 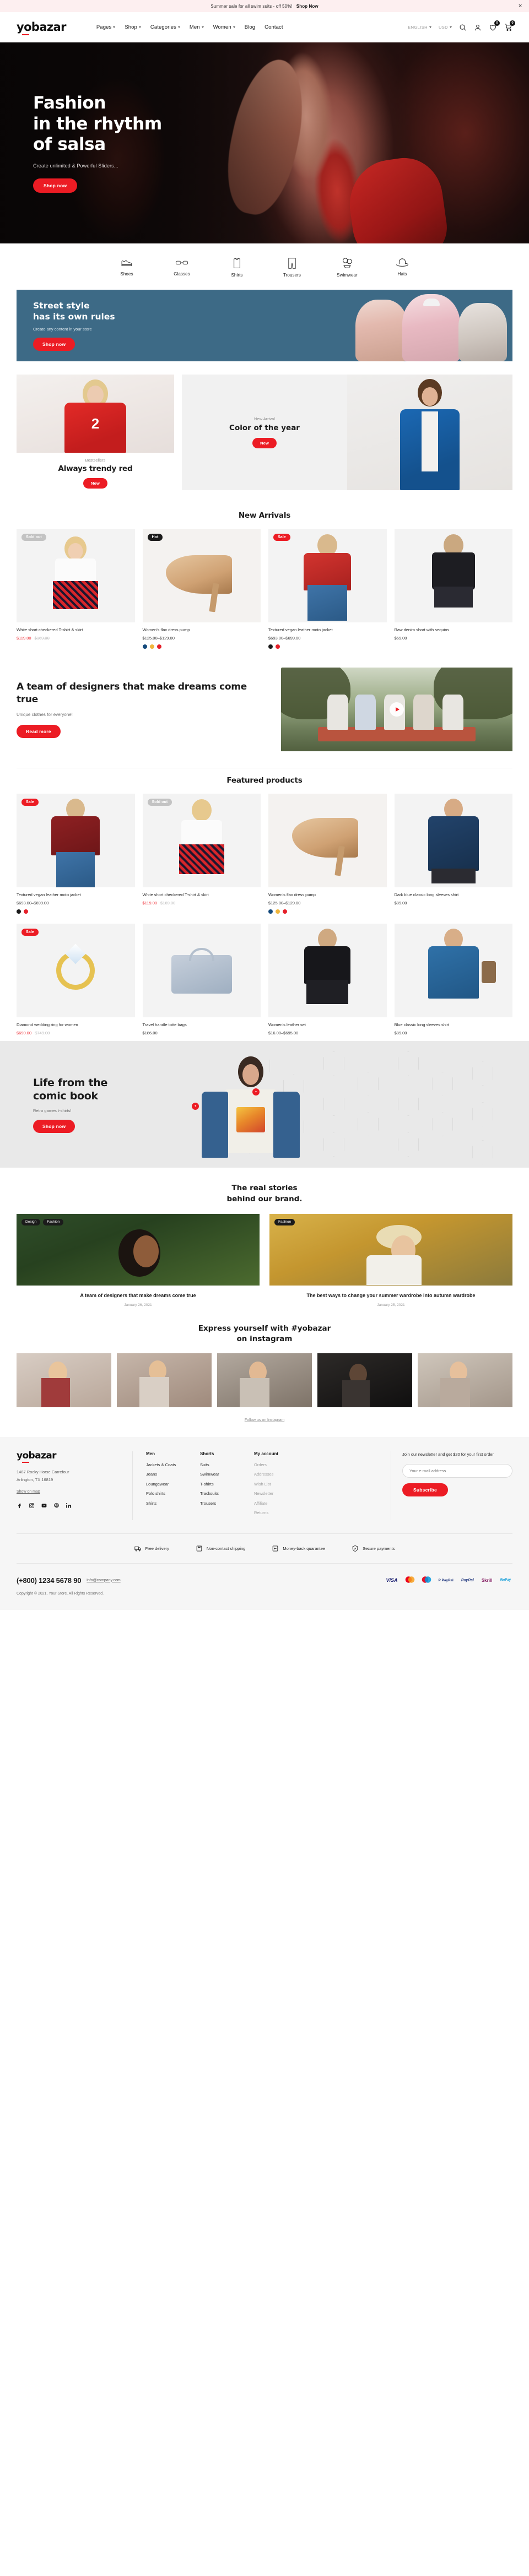 What do you see at coordinates (151, 646) in the screenshot?
I see `swatch-yellow` at bounding box center [151, 646].